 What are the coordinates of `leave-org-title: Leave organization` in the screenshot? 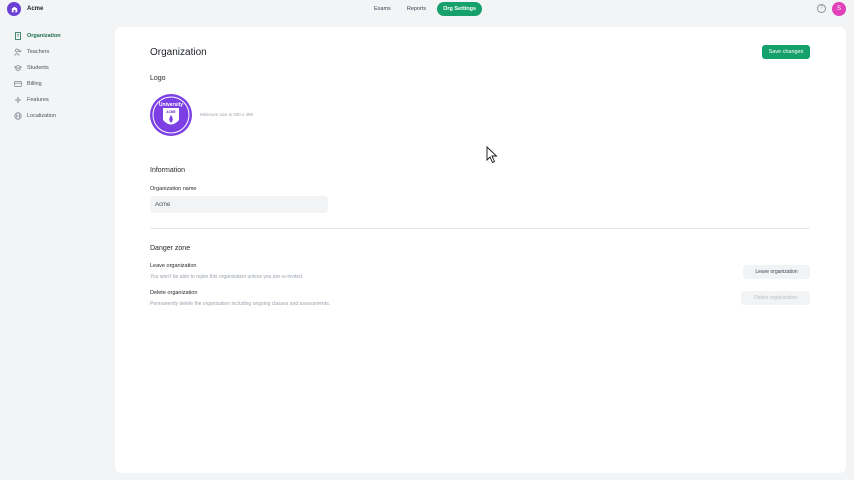 It's located at (173, 266).